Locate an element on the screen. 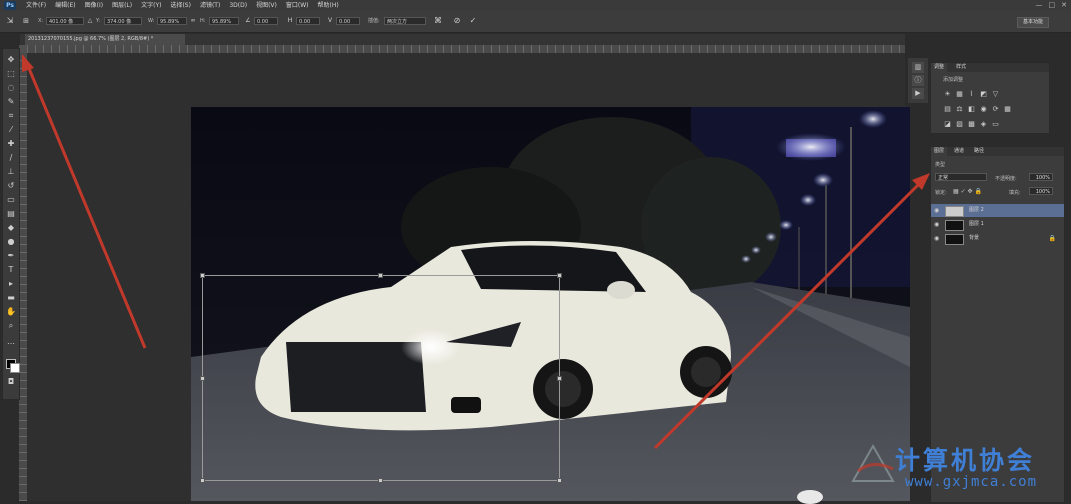 The width and height of the screenshot is (1071, 504). menu-filter: 滤镜(T) is located at coordinates (210, 5).